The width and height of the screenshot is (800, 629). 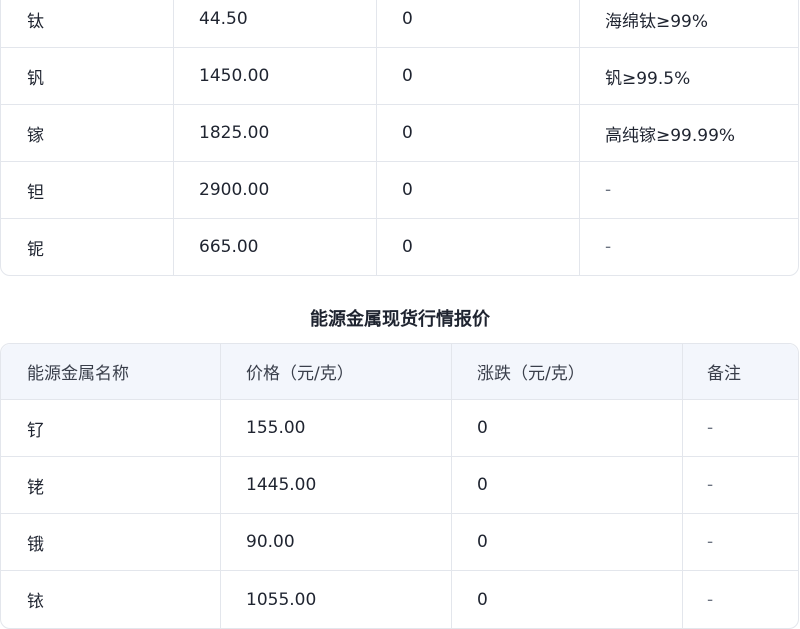 I want to click on header-price: 价格（元/克）, so click(x=336, y=371).